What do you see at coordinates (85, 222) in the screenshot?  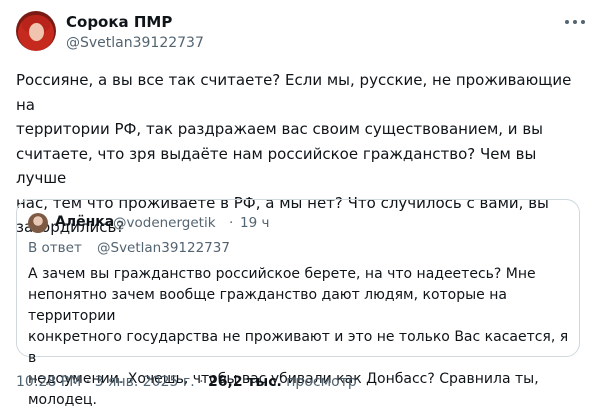 I see `quote-author-name: Алёнка` at bounding box center [85, 222].